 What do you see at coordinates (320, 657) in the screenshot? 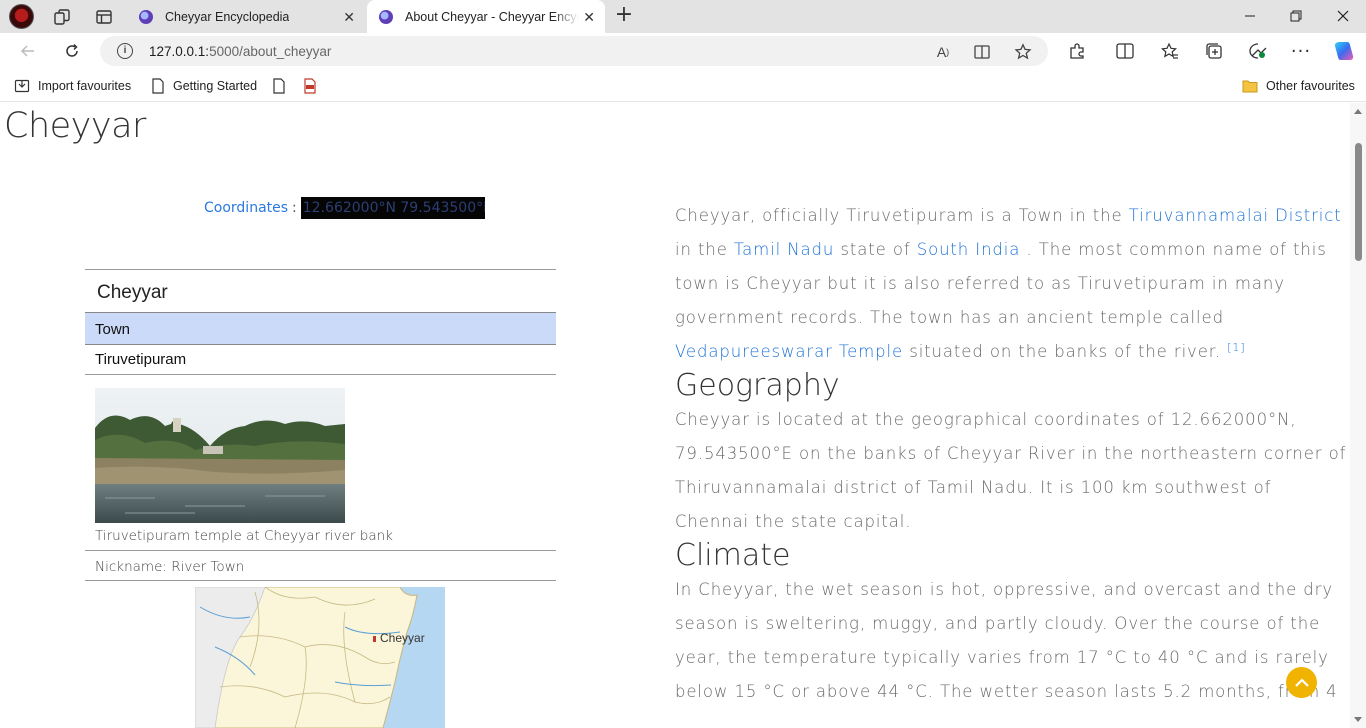
I see `location-map: Cheyyar` at bounding box center [320, 657].